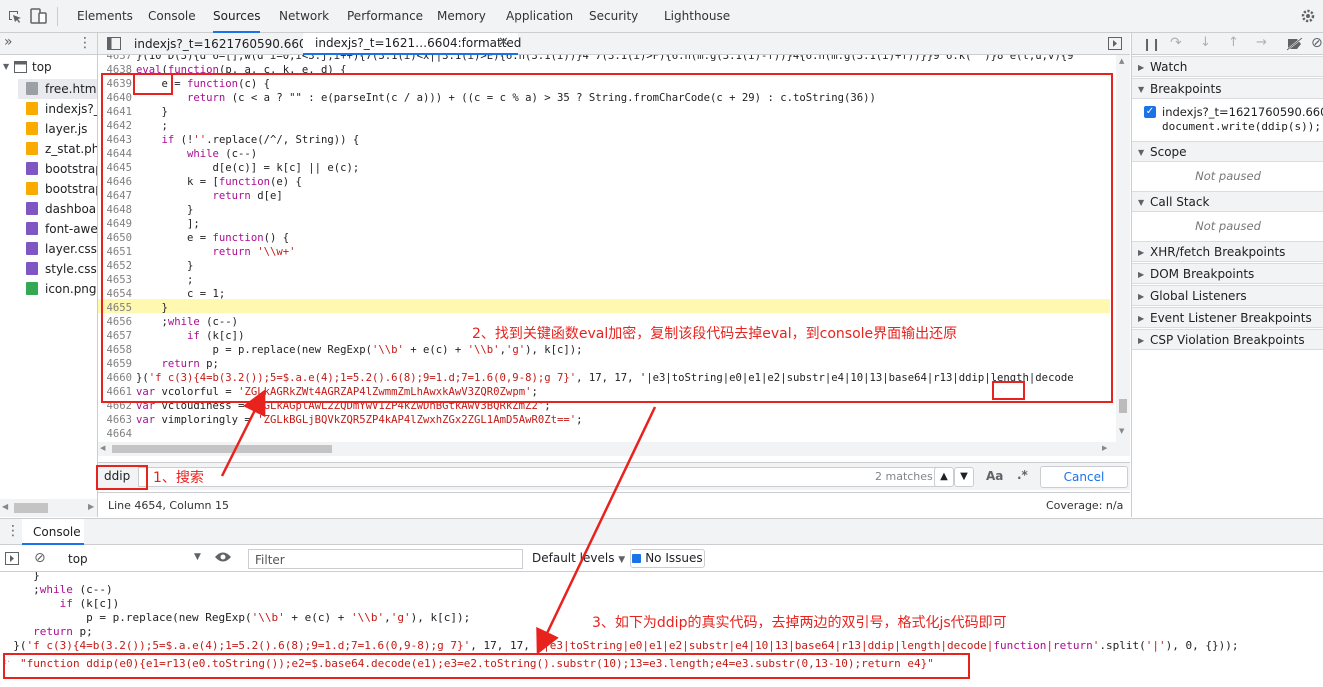  I want to click on code-line: 4646 k = [function(e) {, so click(608, 182).